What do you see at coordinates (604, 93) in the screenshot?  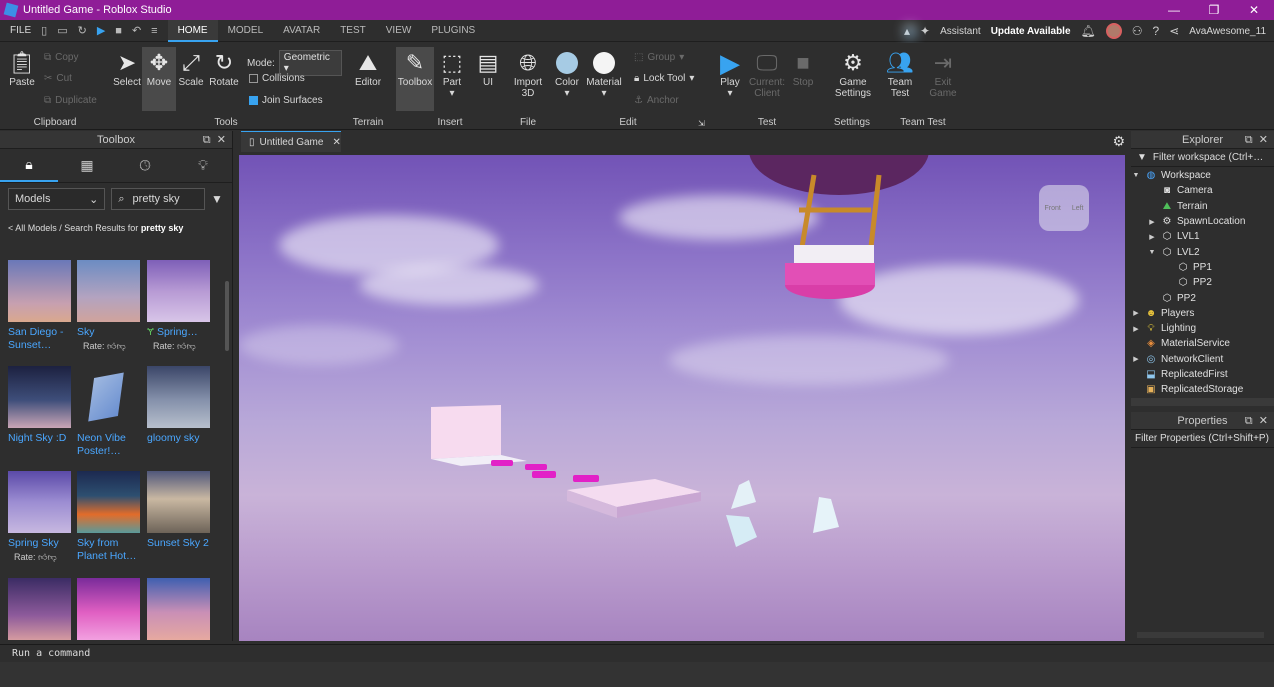 I see `material-dropdown-icon: ▾` at bounding box center [604, 93].